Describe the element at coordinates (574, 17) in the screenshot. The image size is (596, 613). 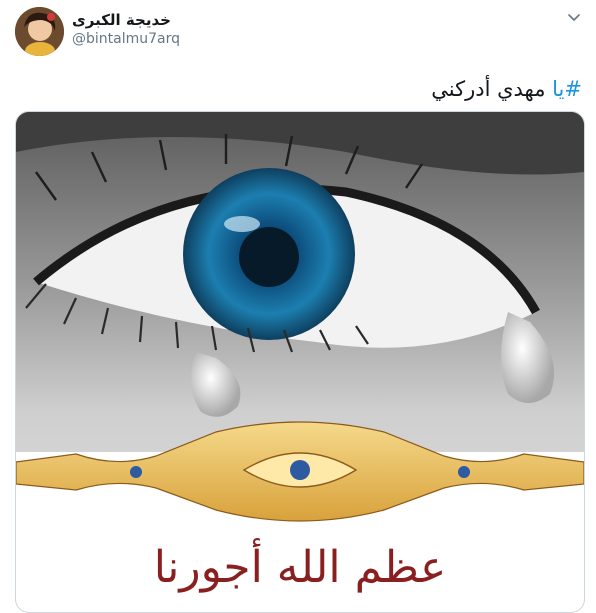
I see `chevron-down-icon` at that location.